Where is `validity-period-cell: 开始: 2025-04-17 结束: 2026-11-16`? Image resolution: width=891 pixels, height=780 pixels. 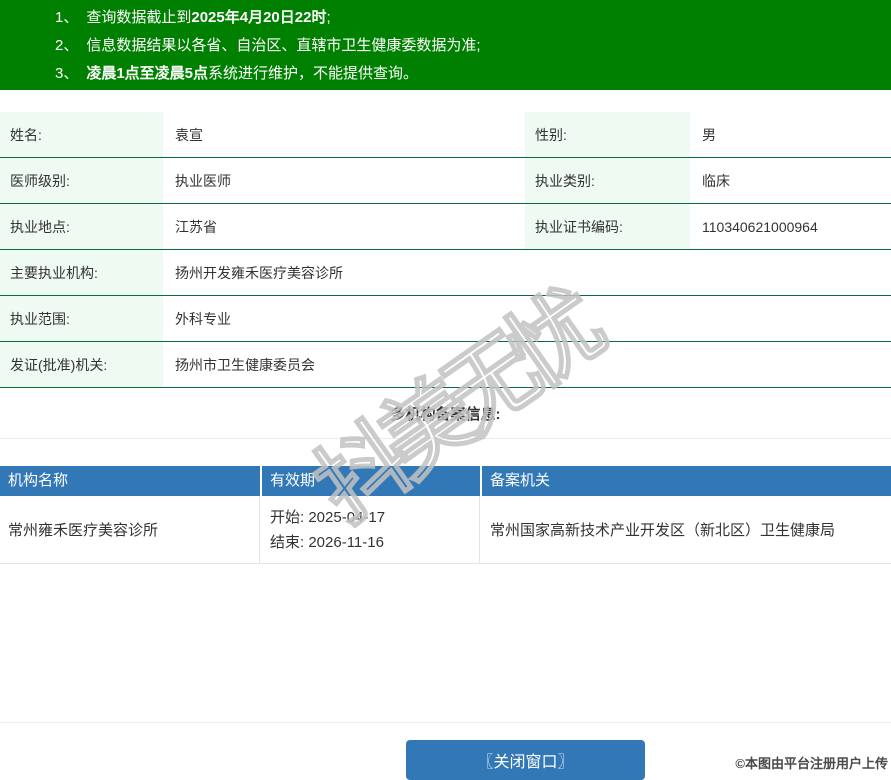
validity-period-cell: 开始: 2025-04-17 结束: 2026-11-16 is located at coordinates (370, 530).